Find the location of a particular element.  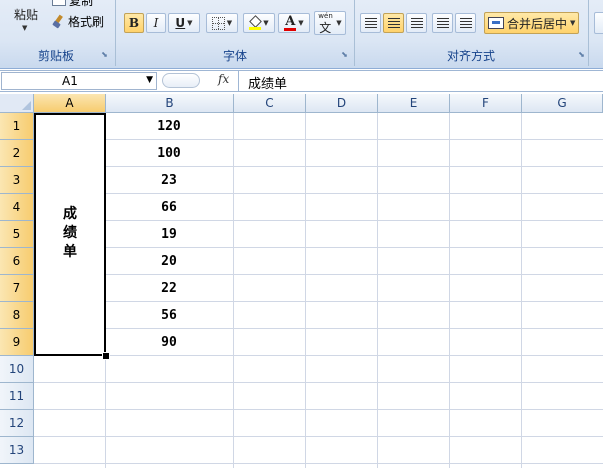

name-box: A1 ▼ is located at coordinates (79, 81).